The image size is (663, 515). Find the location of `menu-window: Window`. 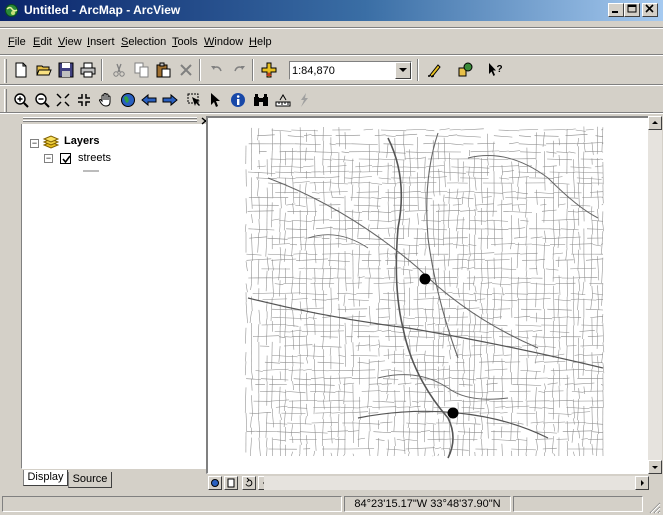

menu-window: Window is located at coordinates (223, 42).